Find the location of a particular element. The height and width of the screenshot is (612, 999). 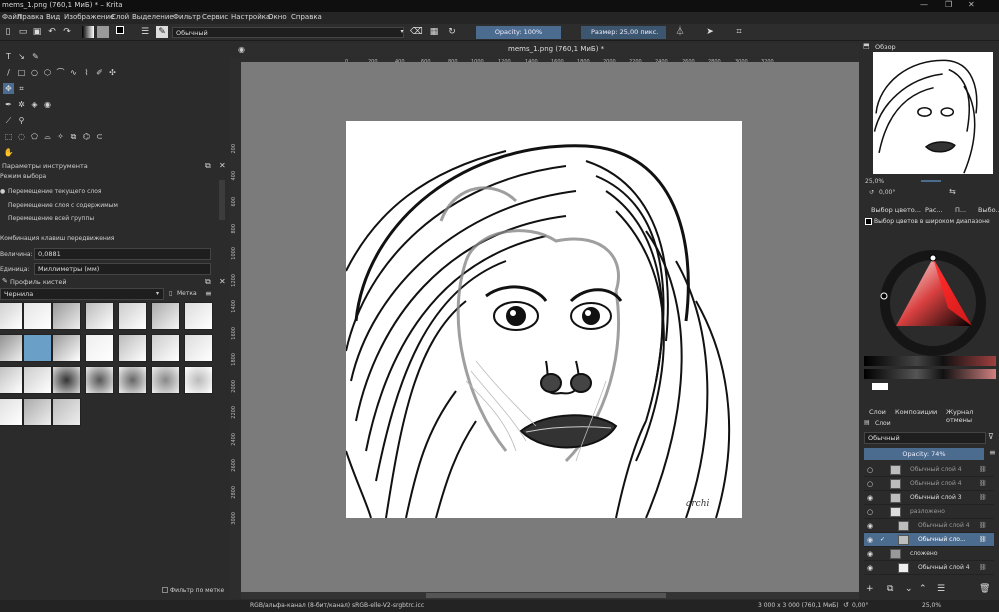

dynamic-brush-icon: ✐ is located at coordinates (99, 72).